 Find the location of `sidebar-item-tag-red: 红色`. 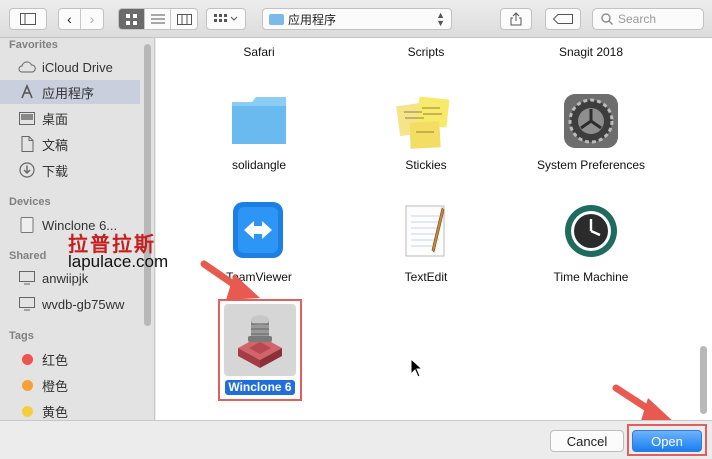

sidebar-item-tag-red: 红色 is located at coordinates (70, 359).